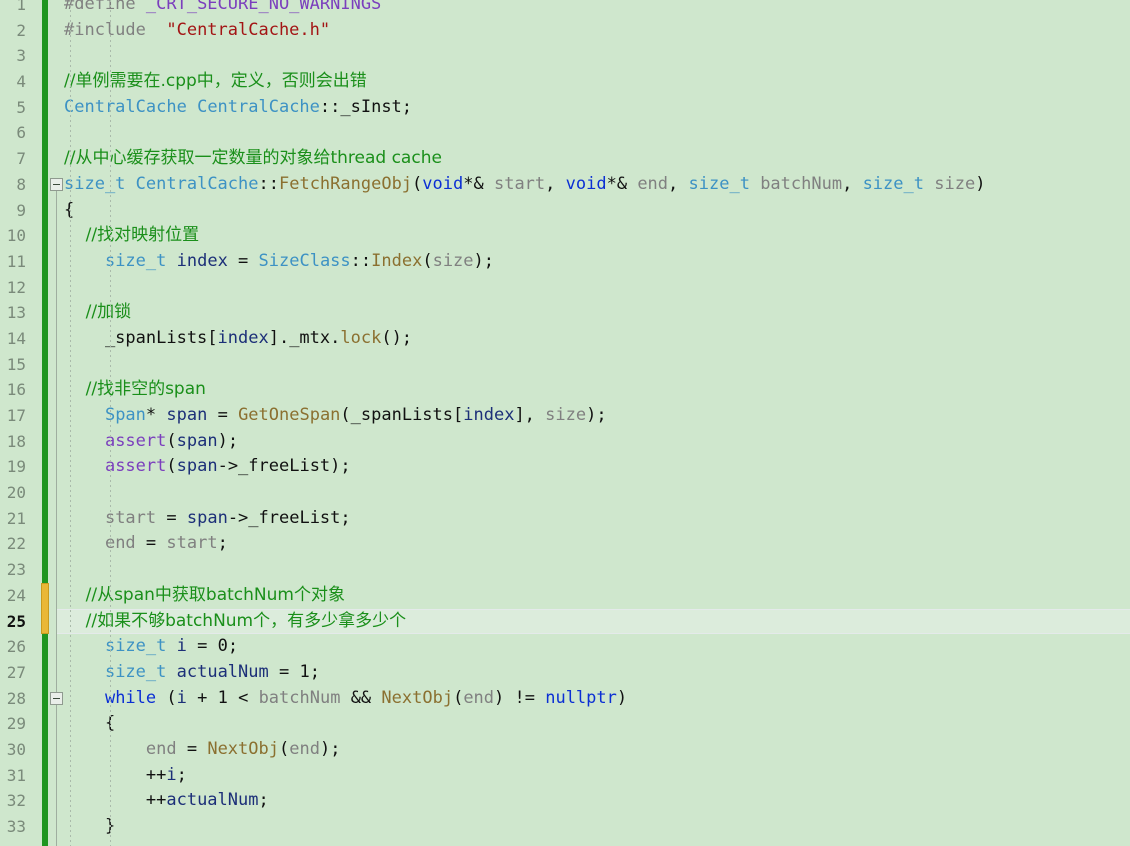  Describe the element at coordinates (21, 56) in the screenshot. I see `line-number: 3` at that location.